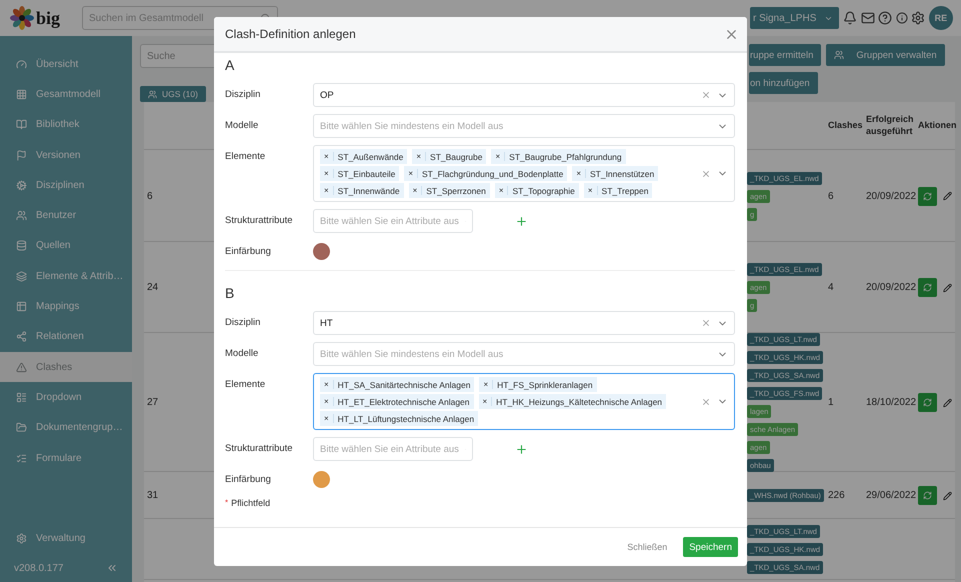 The height and width of the screenshot is (582, 961). Describe the element at coordinates (66, 367) in the screenshot. I see `sidebar-item: Clashes` at that location.